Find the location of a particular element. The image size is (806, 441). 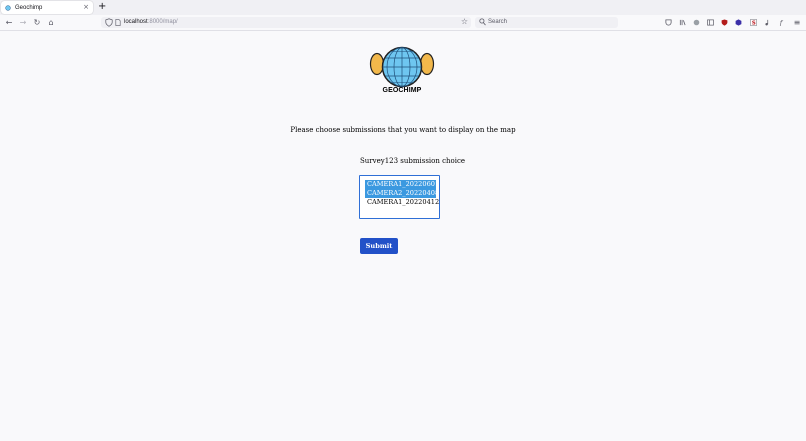

sidebar-icon is located at coordinates (710, 22).